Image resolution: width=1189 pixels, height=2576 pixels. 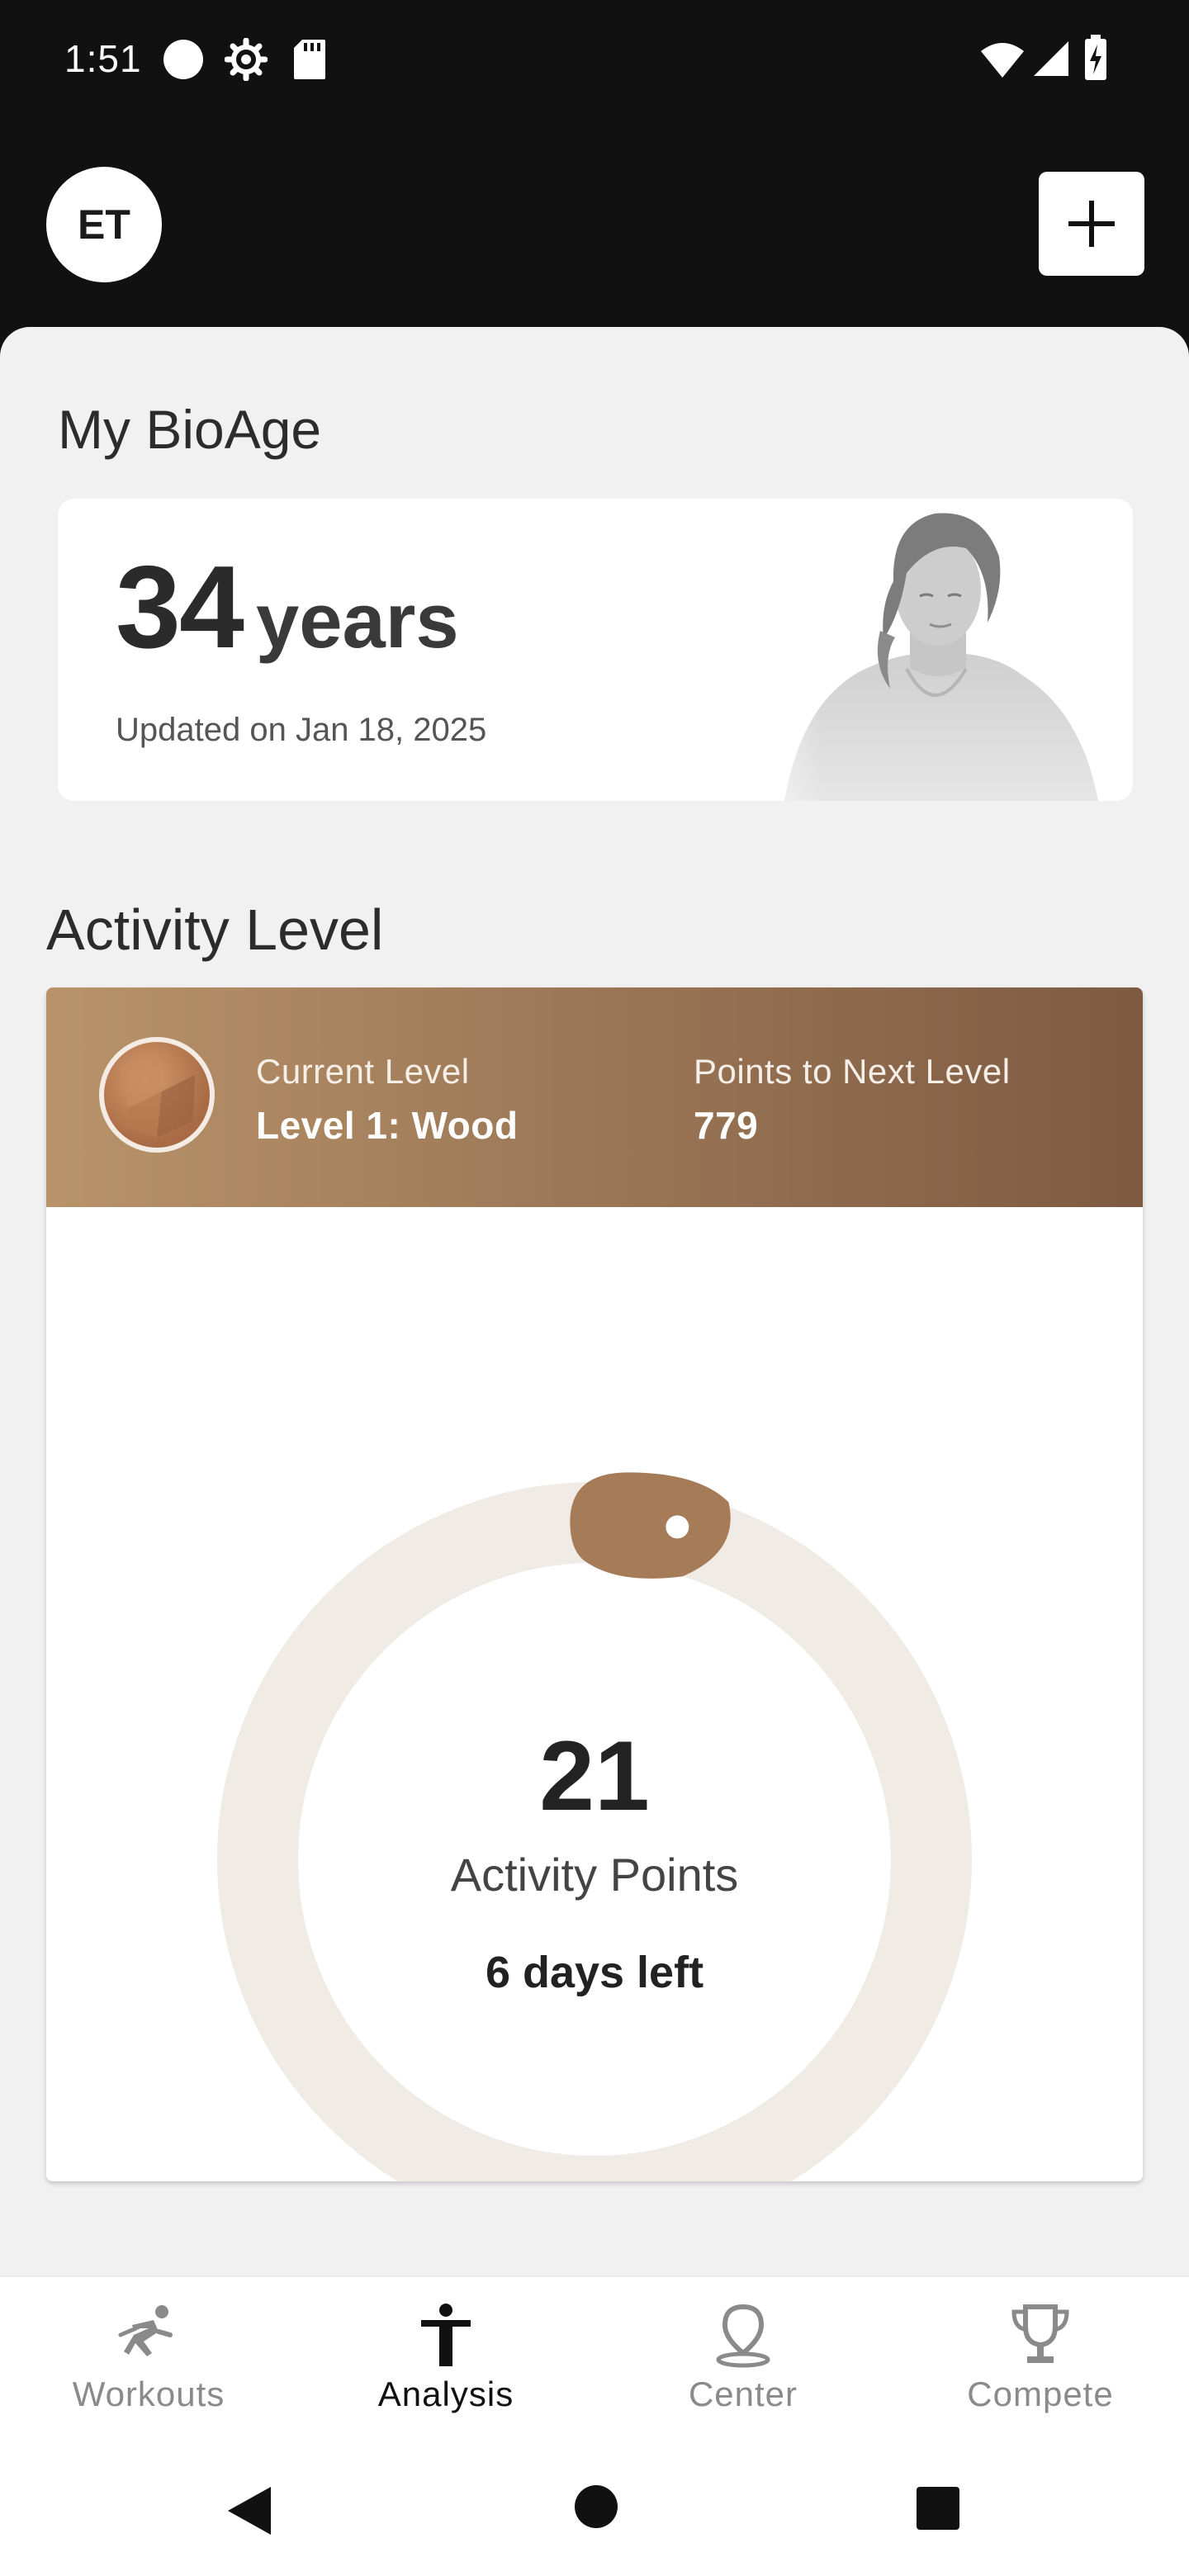 I want to click on system-nav-bar, so click(x=594, y=2511).